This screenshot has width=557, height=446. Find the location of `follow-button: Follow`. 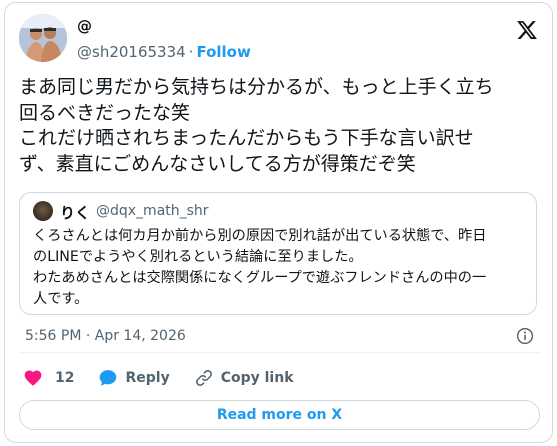

follow-button: Follow is located at coordinates (223, 52).